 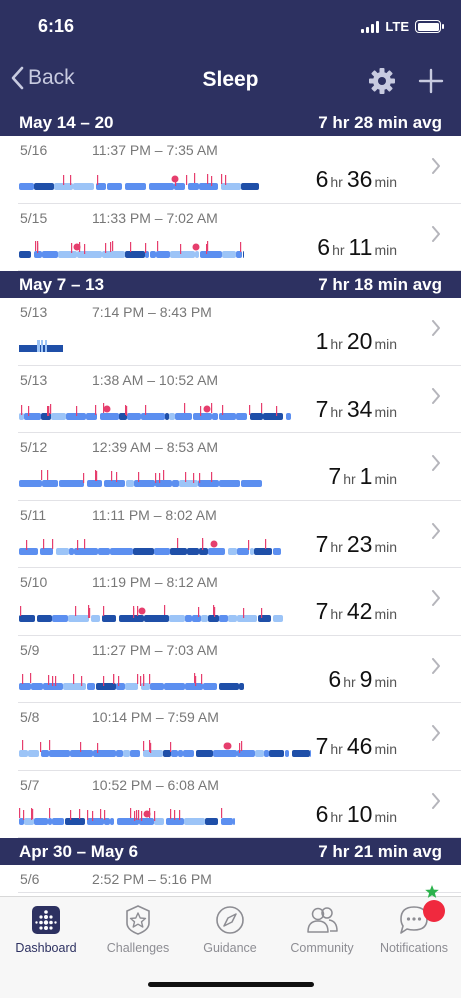 What do you see at coordinates (431, 81) in the screenshot?
I see `plus-icon` at bounding box center [431, 81].